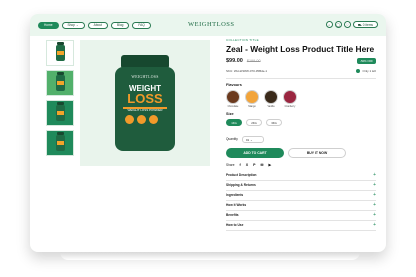 This screenshot has width=416, height=277. What do you see at coordinates (230, 113) in the screenshot?
I see `size-label: Size` at bounding box center [230, 113].